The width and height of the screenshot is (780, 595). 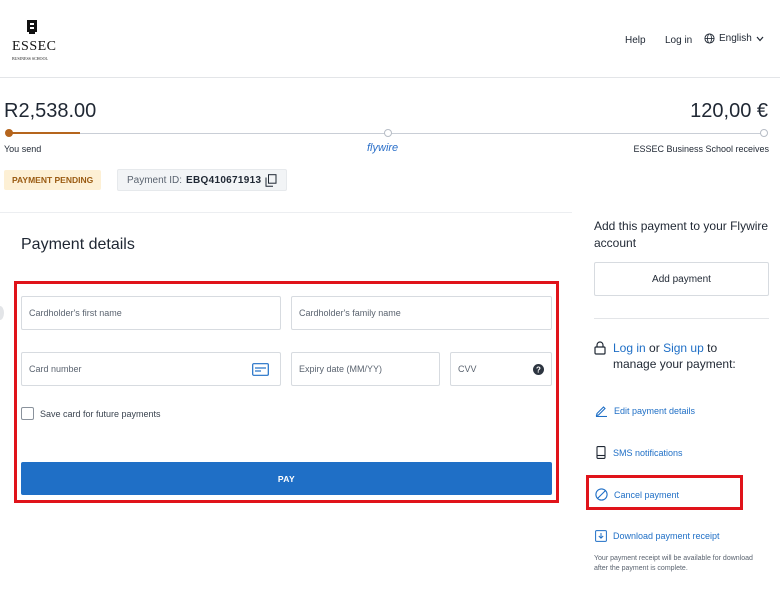 What do you see at coordinates (683, 348) in the screenshot?
I see `sidebar-signup-link: Sign up` at bounding box center [683, 348].